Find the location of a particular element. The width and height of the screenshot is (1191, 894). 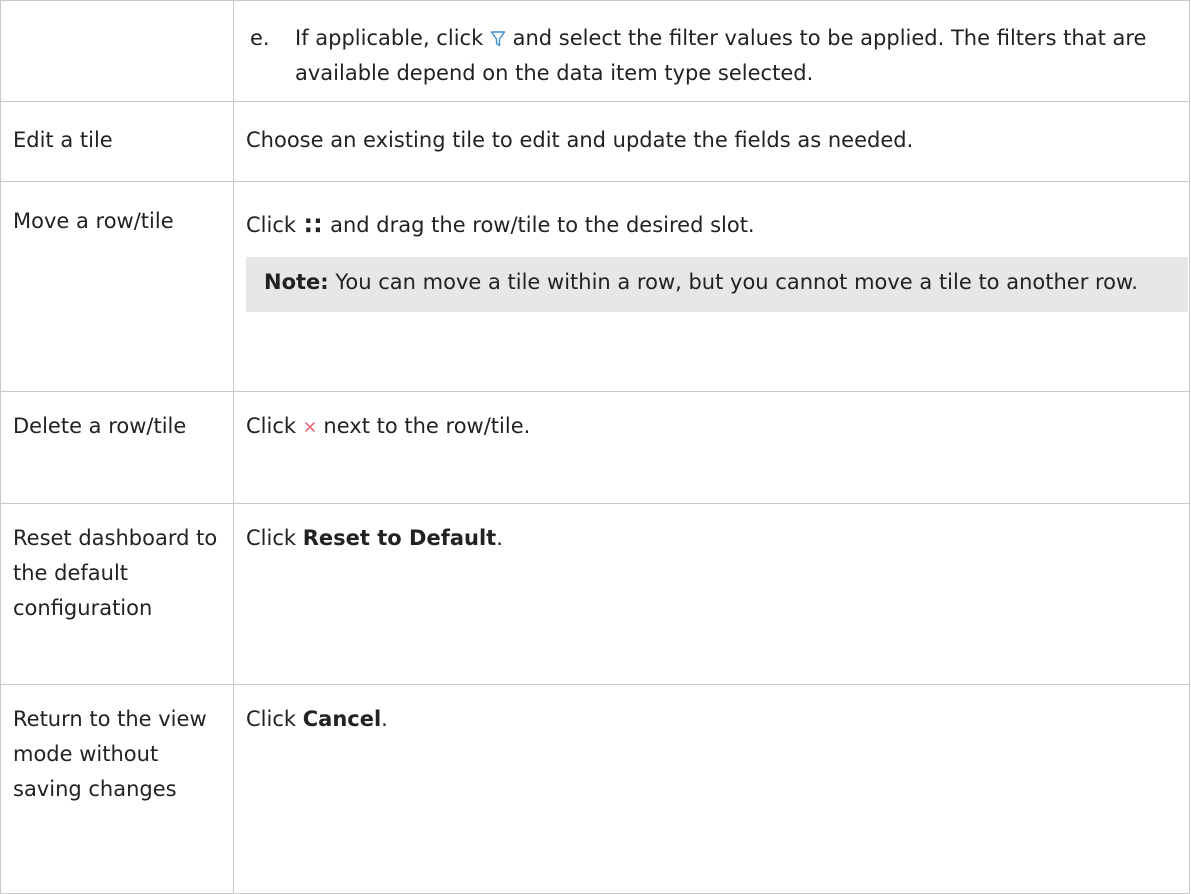

description-text: Click next to the row/tile. is located at coordinates (711, 423).